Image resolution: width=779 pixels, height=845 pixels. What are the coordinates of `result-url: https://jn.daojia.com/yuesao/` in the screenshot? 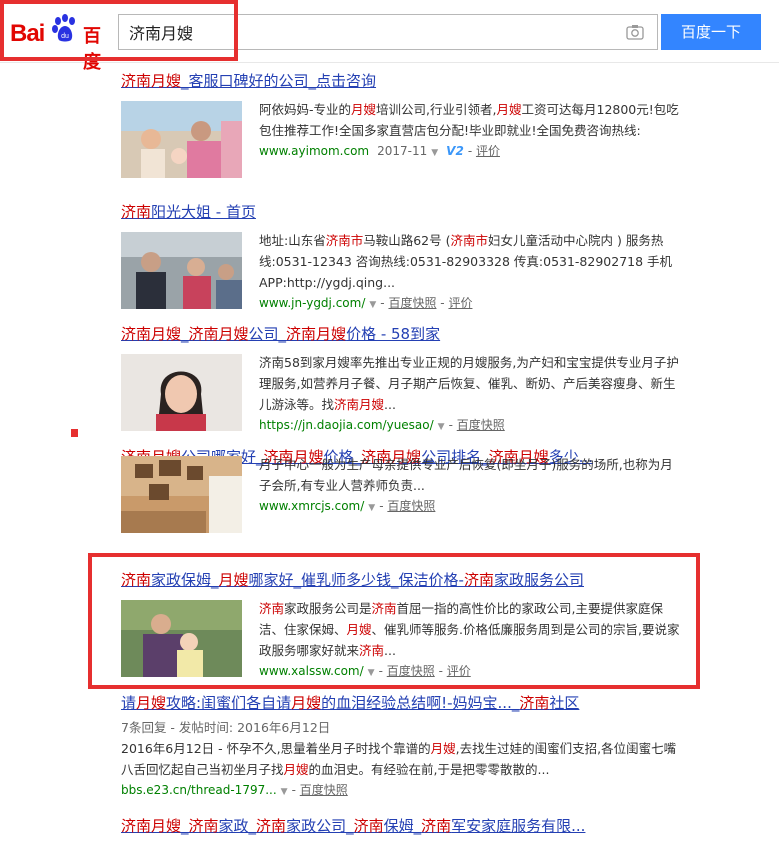 It's located at (346, 425).